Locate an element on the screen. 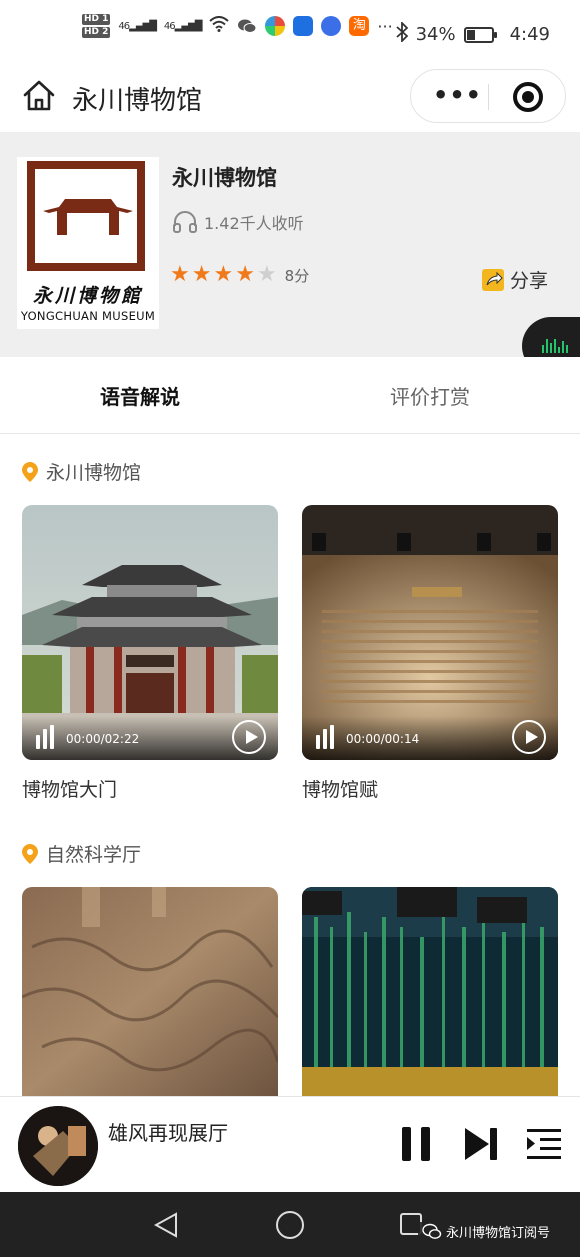  wechat-account-label: 永川博物馆订阅号 is located at coordinates (498, 1233).